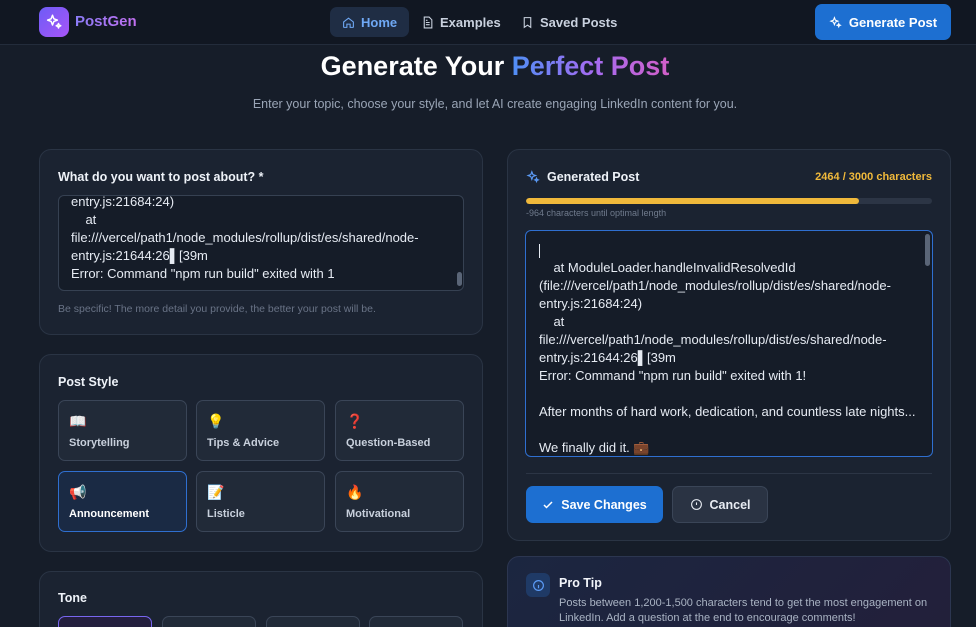 The height and width of the screenshot is (627, 976). I want to click on save-changes-label: Save Changes, so click(604, 504).